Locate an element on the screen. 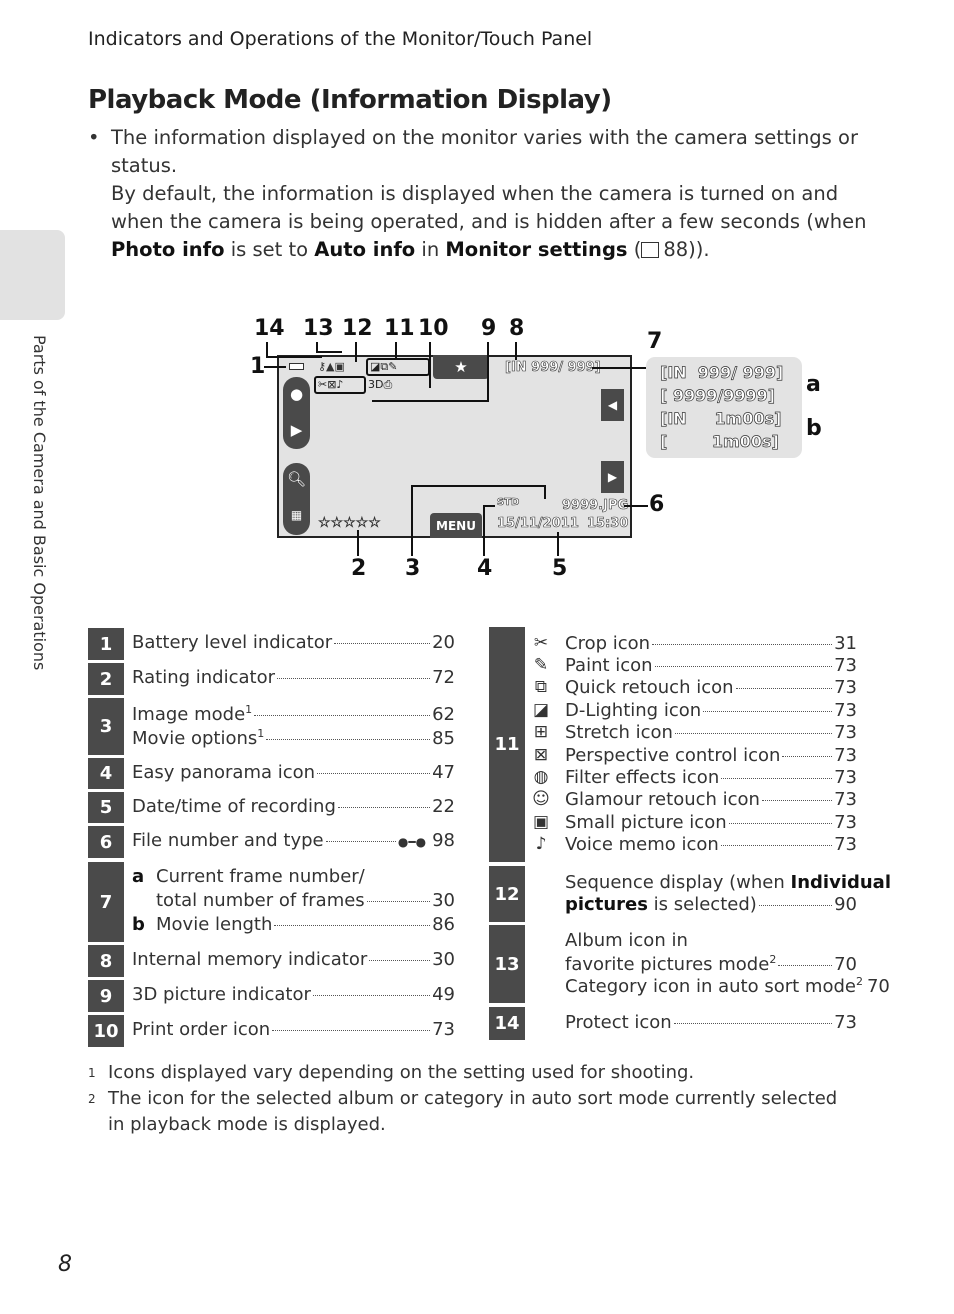 This screenshot has width=954, height=1314. binoculars-icon: ●━● is located at coordinates (412, 842).